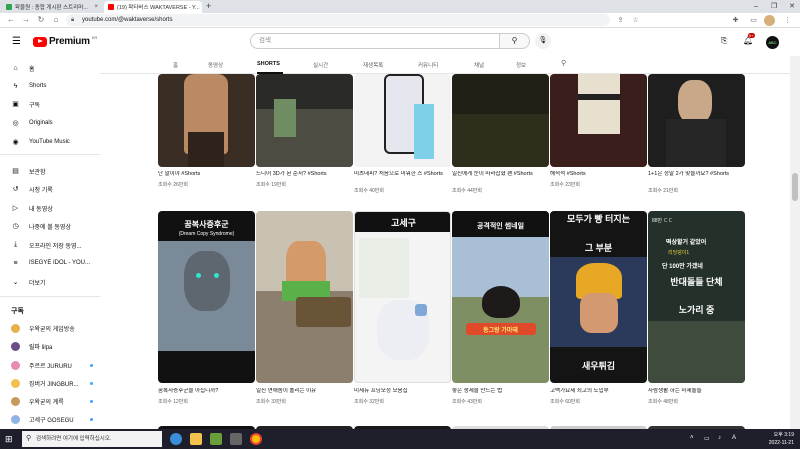 This screenshot has width=800, height=449. What do you see at coordinates (50, 328) in the screenshot?
I see `sidebar-subscription: 우왁굳의 게임방송` at bounding box center [50, 328].